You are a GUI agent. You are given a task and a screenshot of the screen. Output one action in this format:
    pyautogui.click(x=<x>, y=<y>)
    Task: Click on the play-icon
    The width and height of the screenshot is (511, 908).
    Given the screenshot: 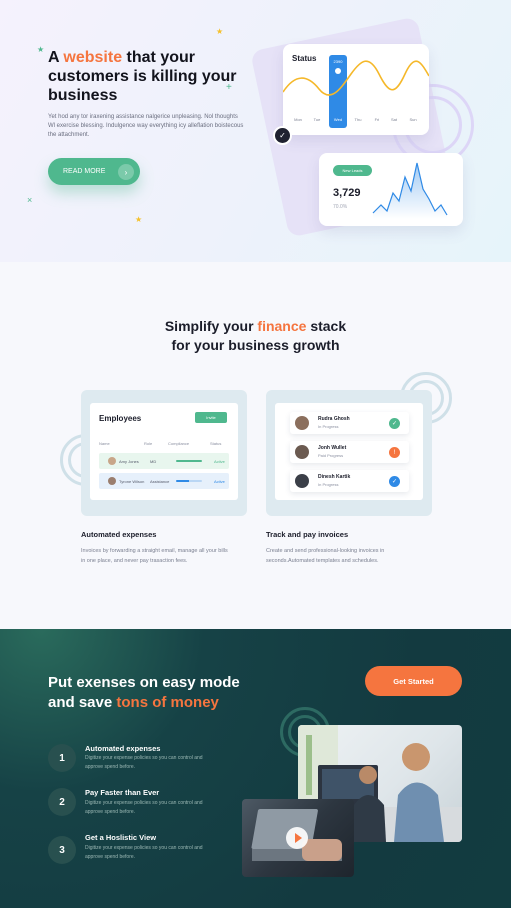 What is the action you would take?
    pyautogui.click(x=297, y=838)
    